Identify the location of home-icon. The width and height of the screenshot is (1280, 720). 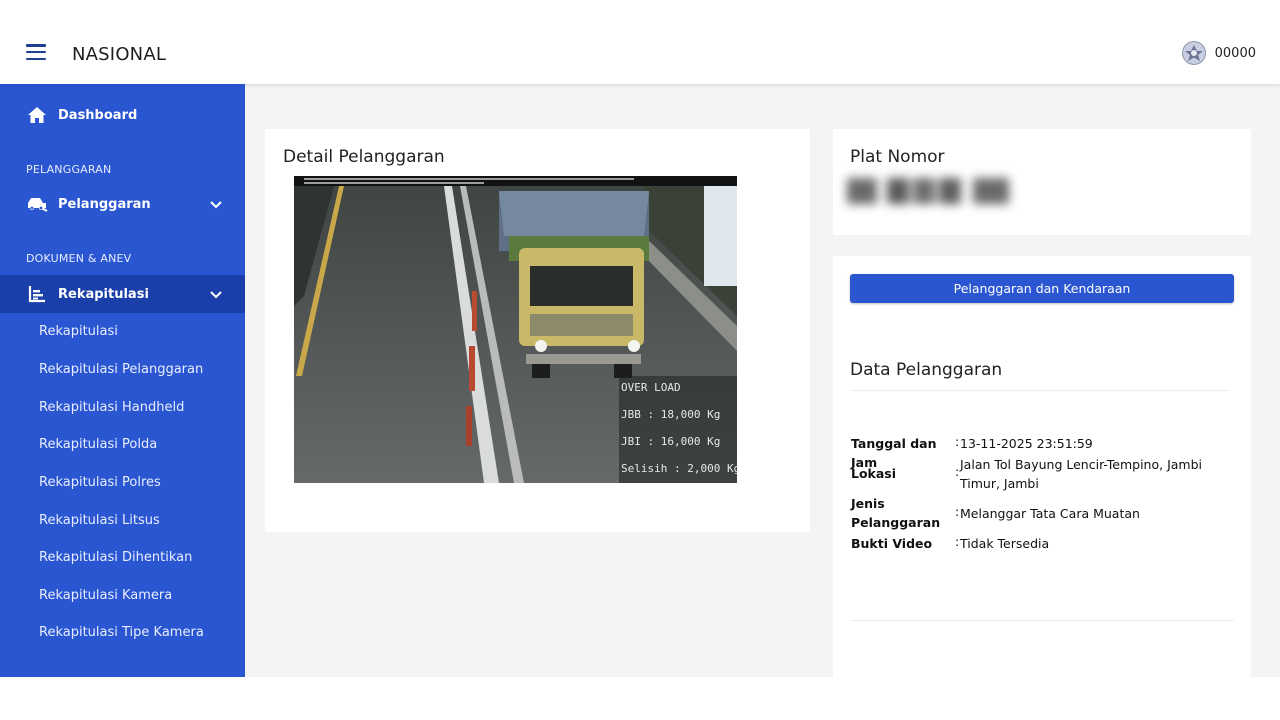
(37, 115).